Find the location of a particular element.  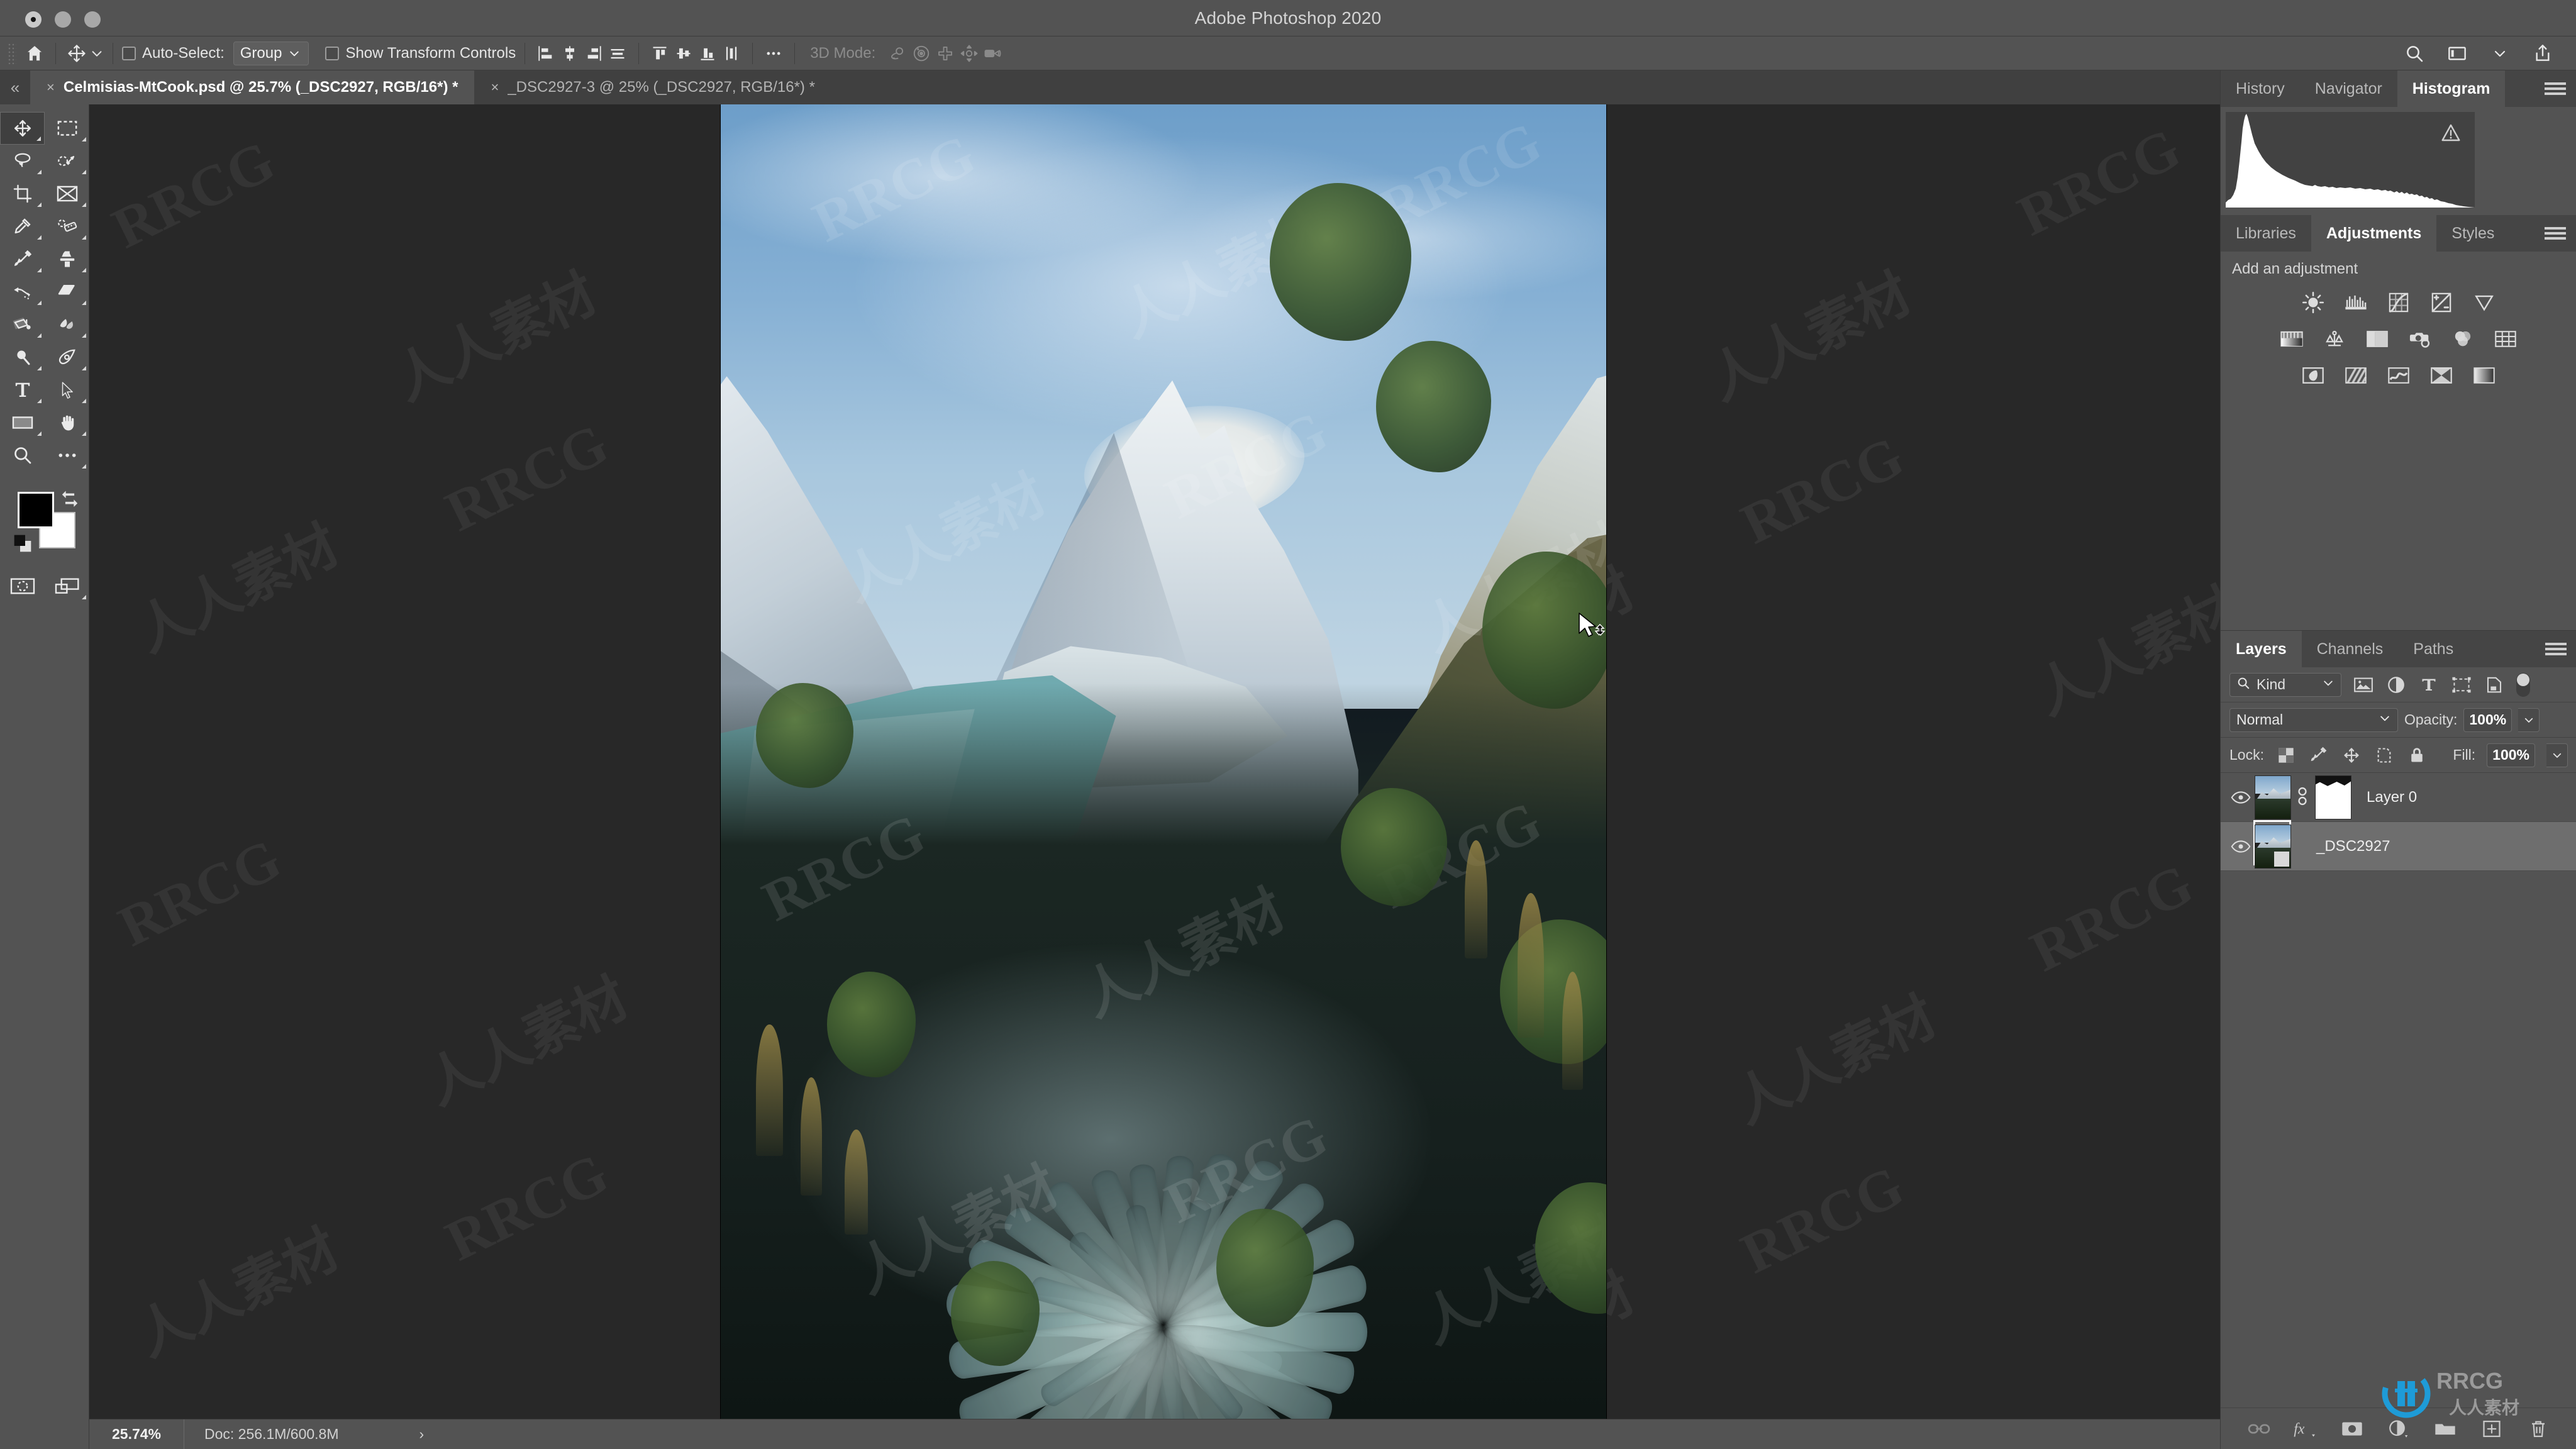

lasso-tool is located at coordinates (22, 161).